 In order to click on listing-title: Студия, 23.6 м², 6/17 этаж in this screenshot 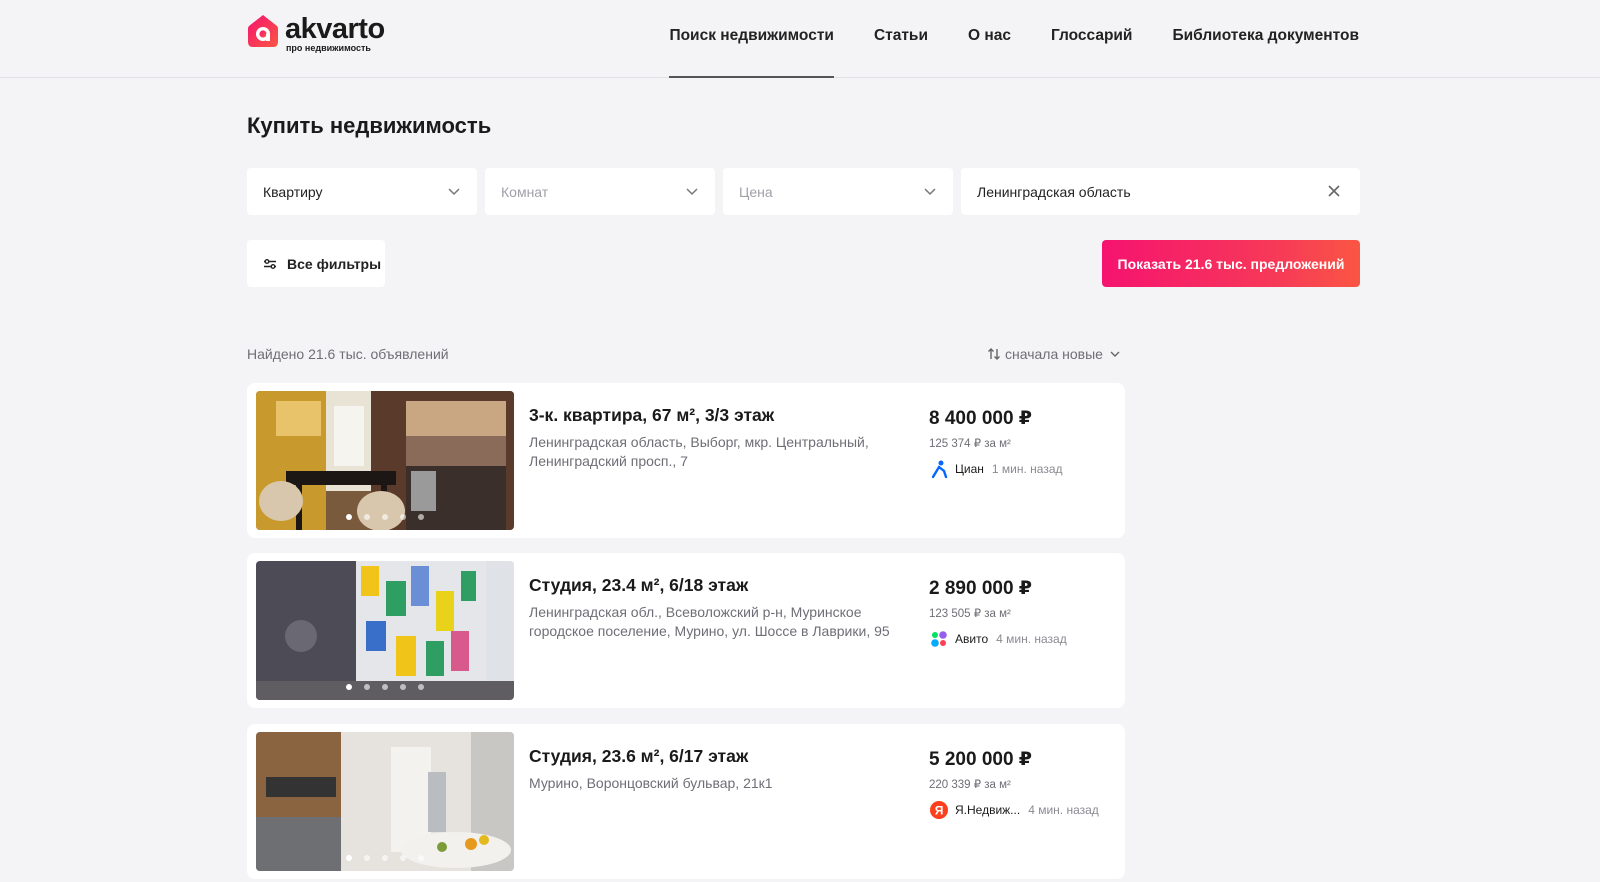, I will do `click(638, 756)`.